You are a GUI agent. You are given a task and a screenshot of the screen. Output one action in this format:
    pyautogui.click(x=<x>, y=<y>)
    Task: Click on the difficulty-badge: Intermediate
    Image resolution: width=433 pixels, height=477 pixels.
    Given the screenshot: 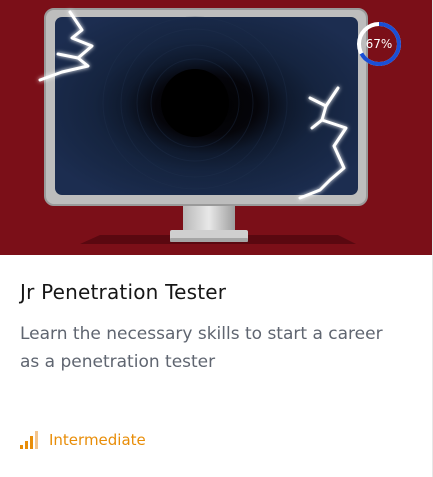 What is the action you would take?
    pyautogui.click(x=83, y=440)
    